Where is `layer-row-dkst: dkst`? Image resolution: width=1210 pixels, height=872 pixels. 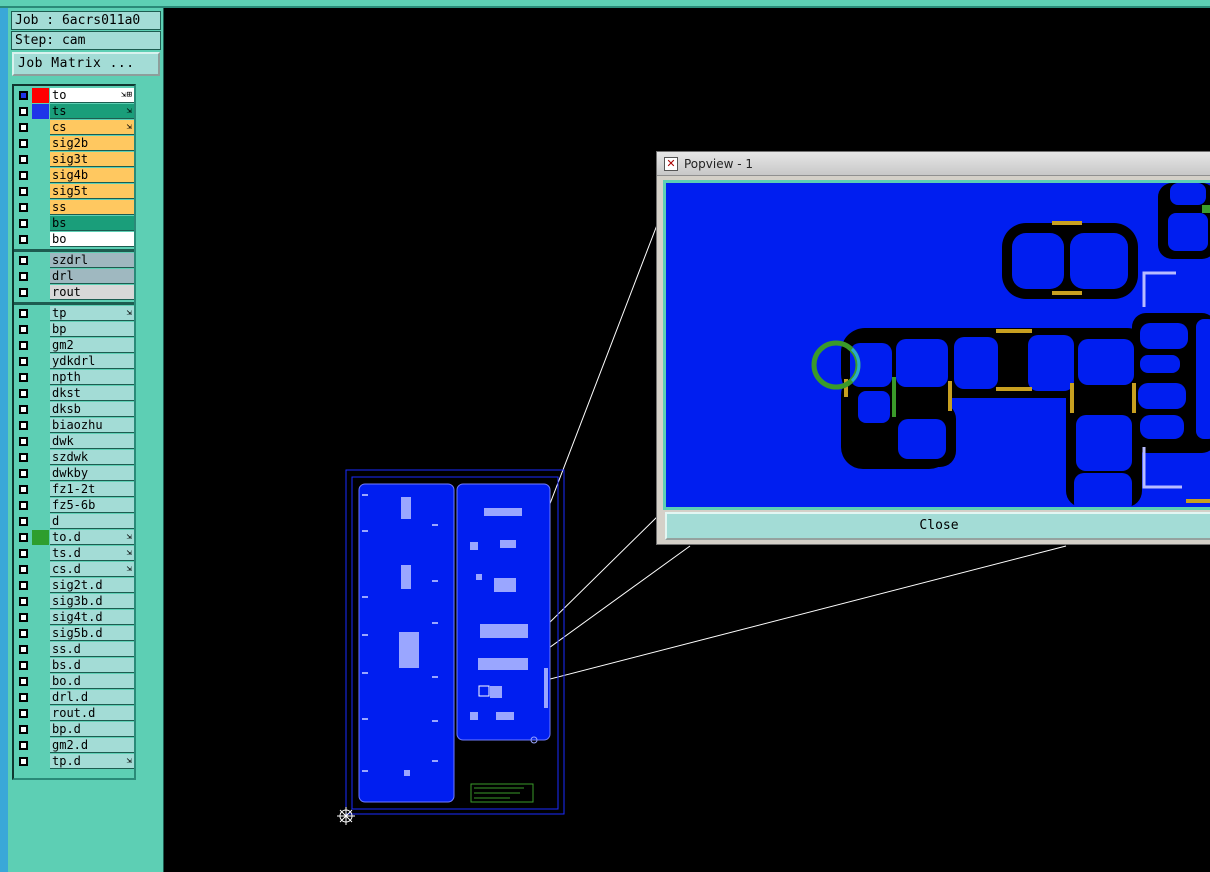
layer-row-dkst: dkst is located at coordinates (75, 393).